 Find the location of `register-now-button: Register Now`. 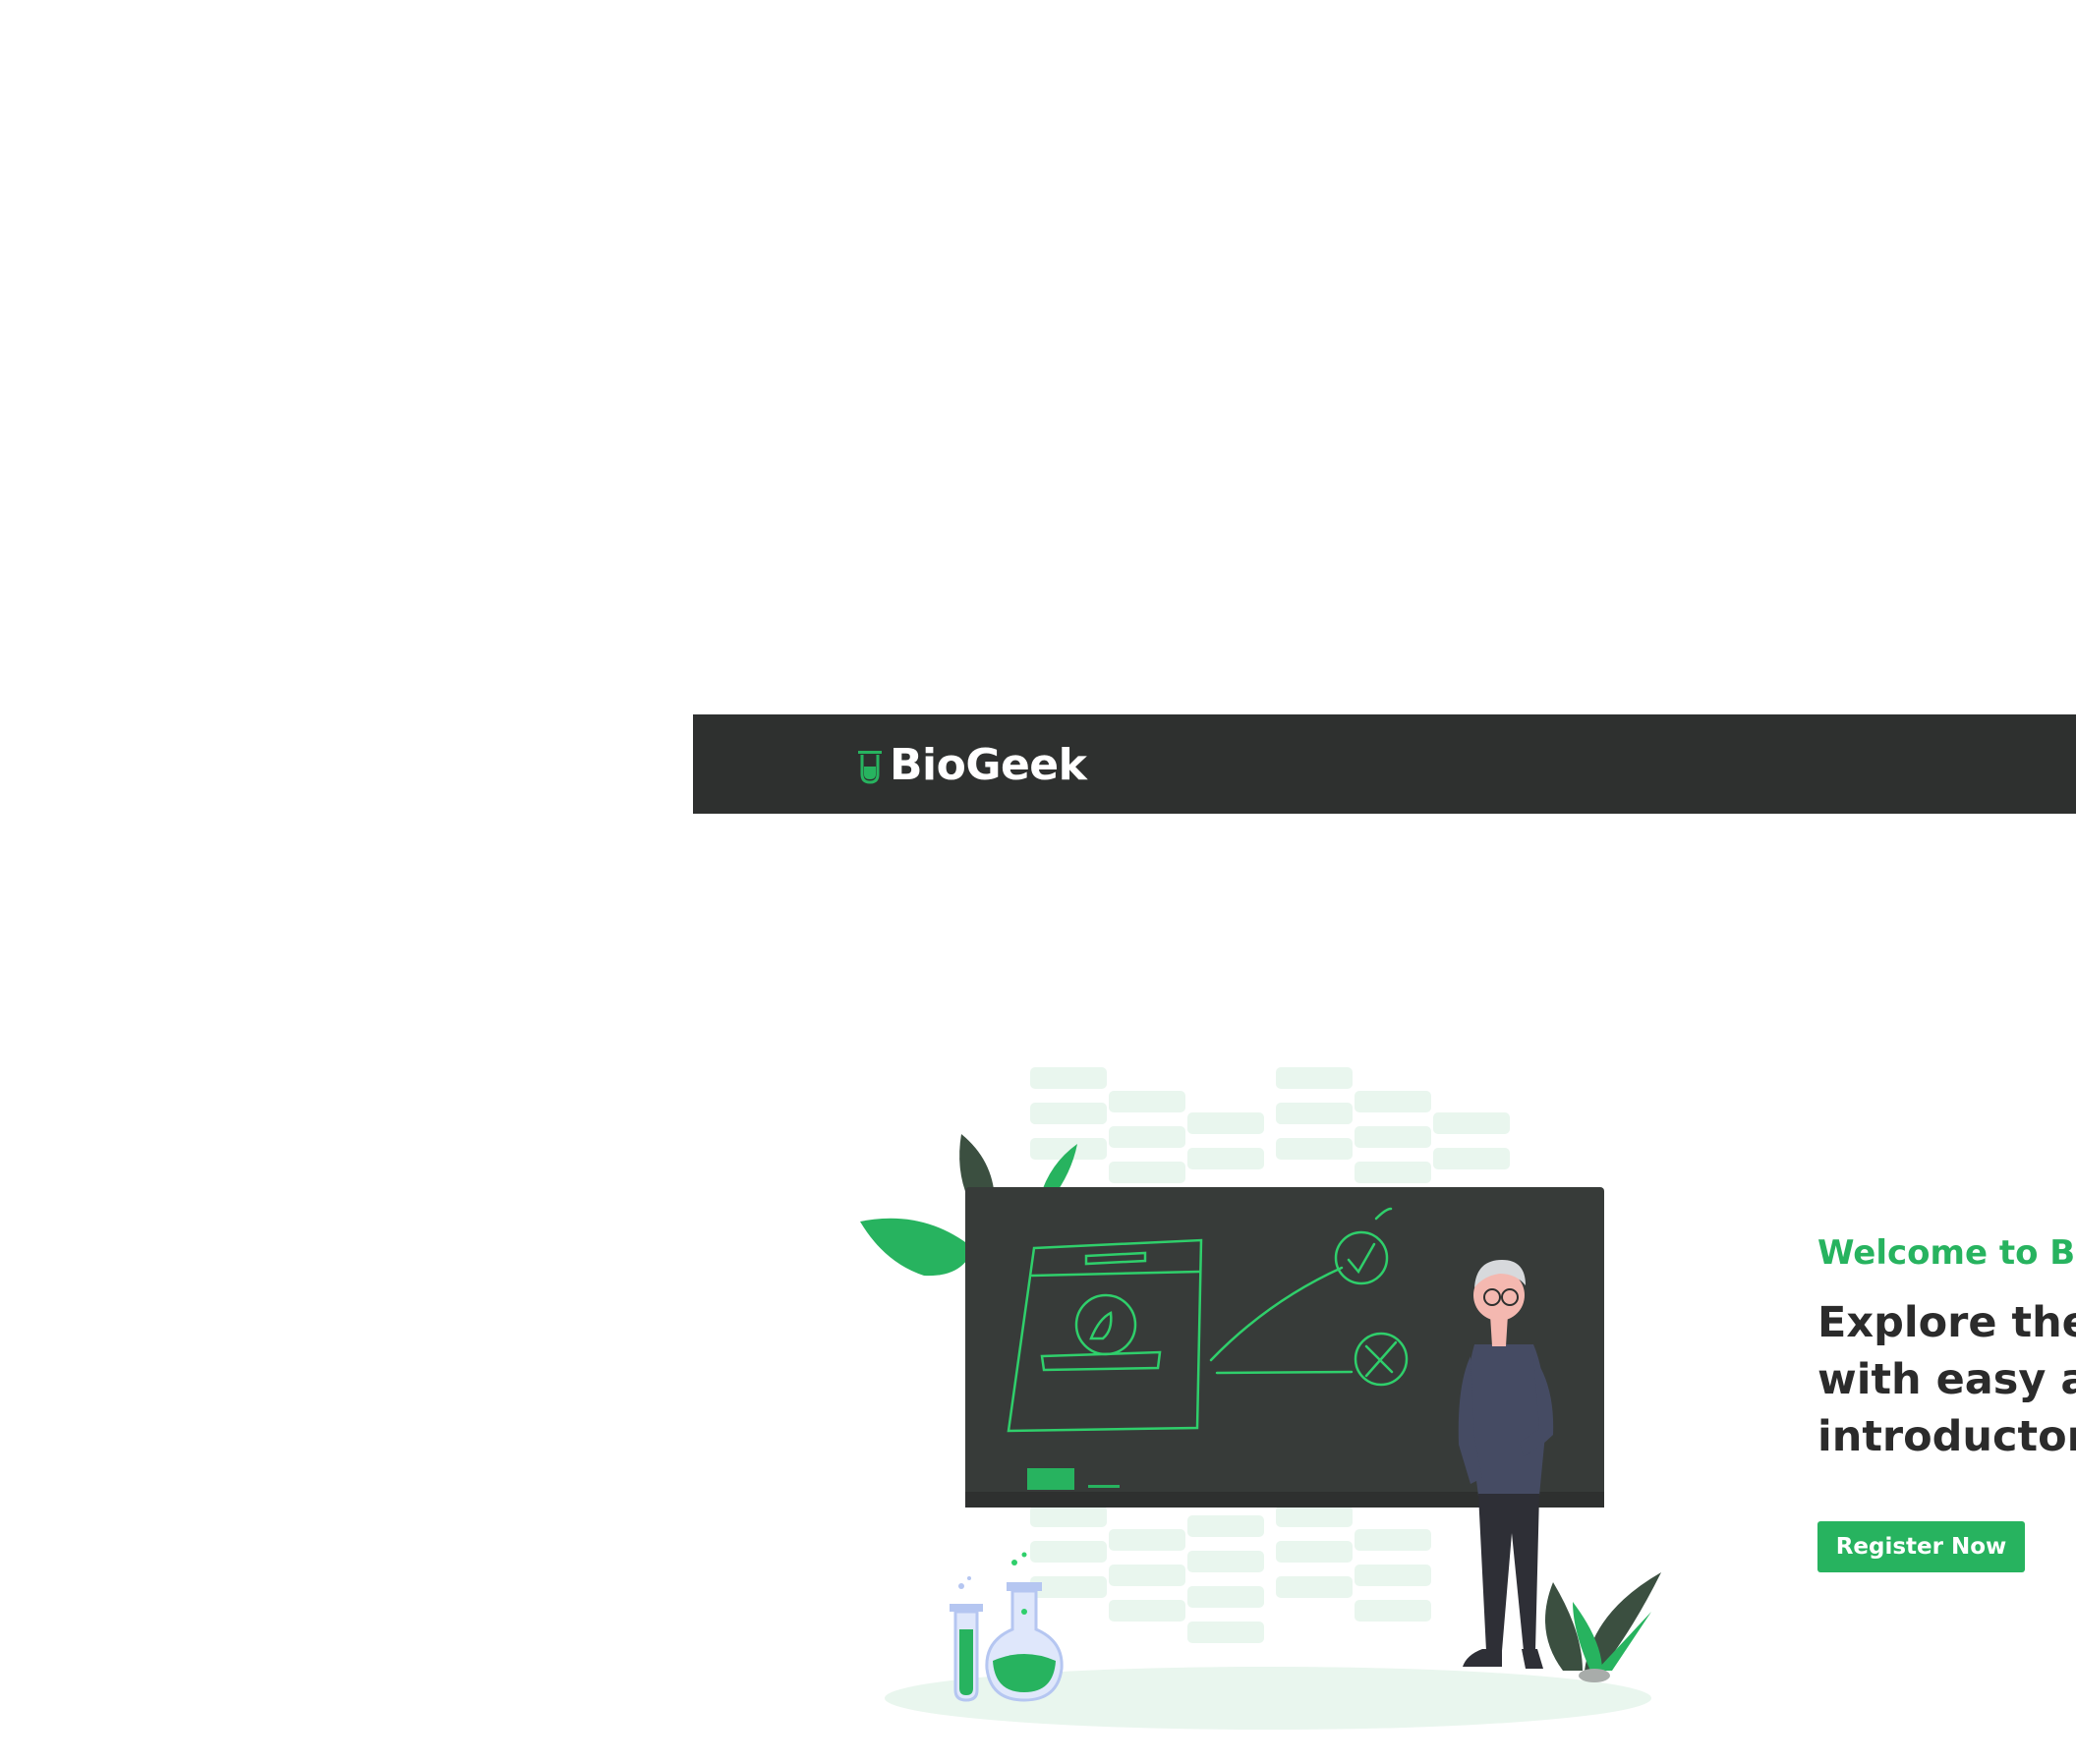

register-now-button: Register Now is located at coordinates (1921, 1546).